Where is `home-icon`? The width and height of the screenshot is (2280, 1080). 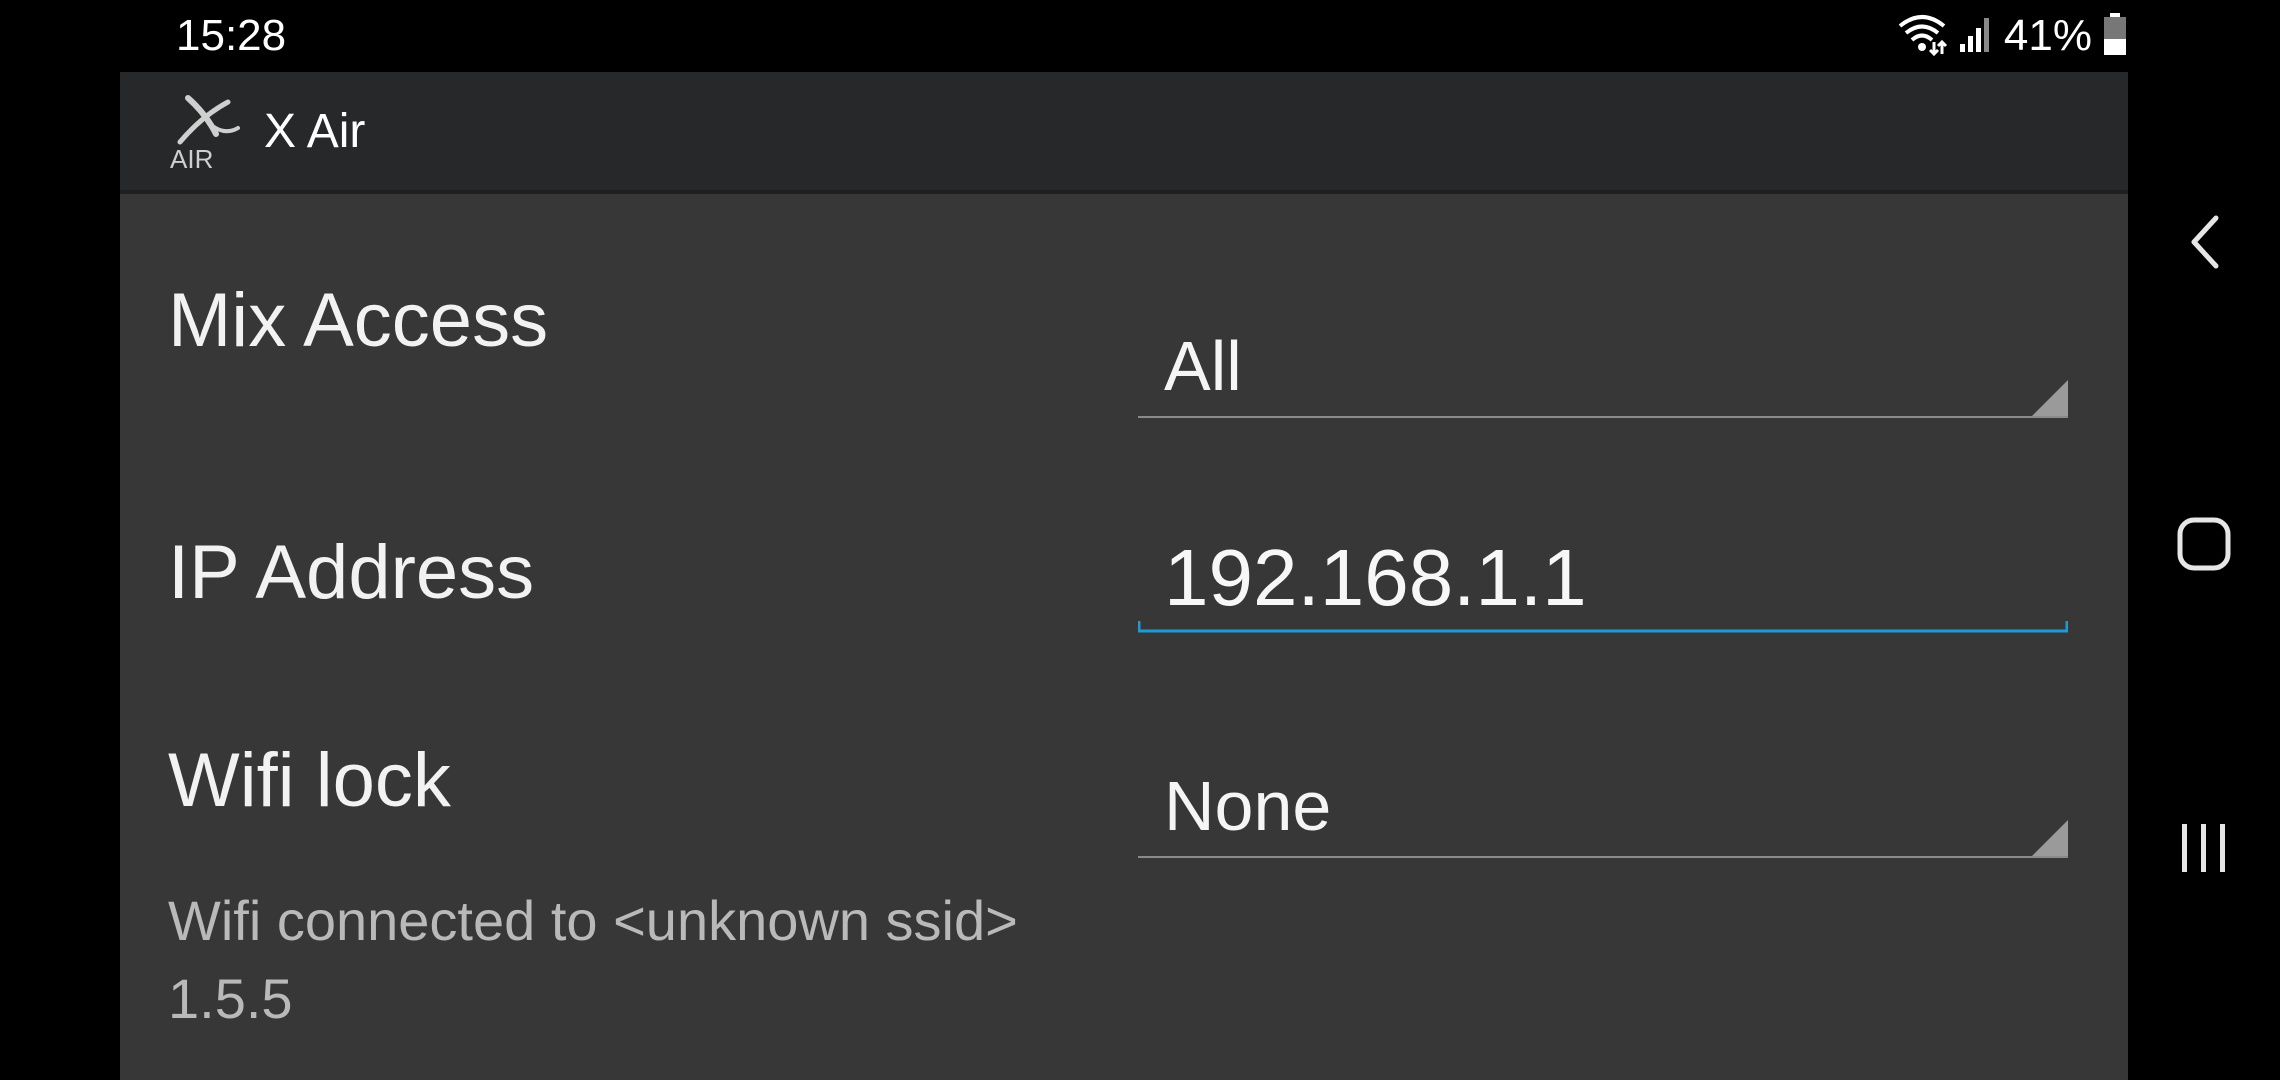
home-icon is located at coordinates (2204, 544).